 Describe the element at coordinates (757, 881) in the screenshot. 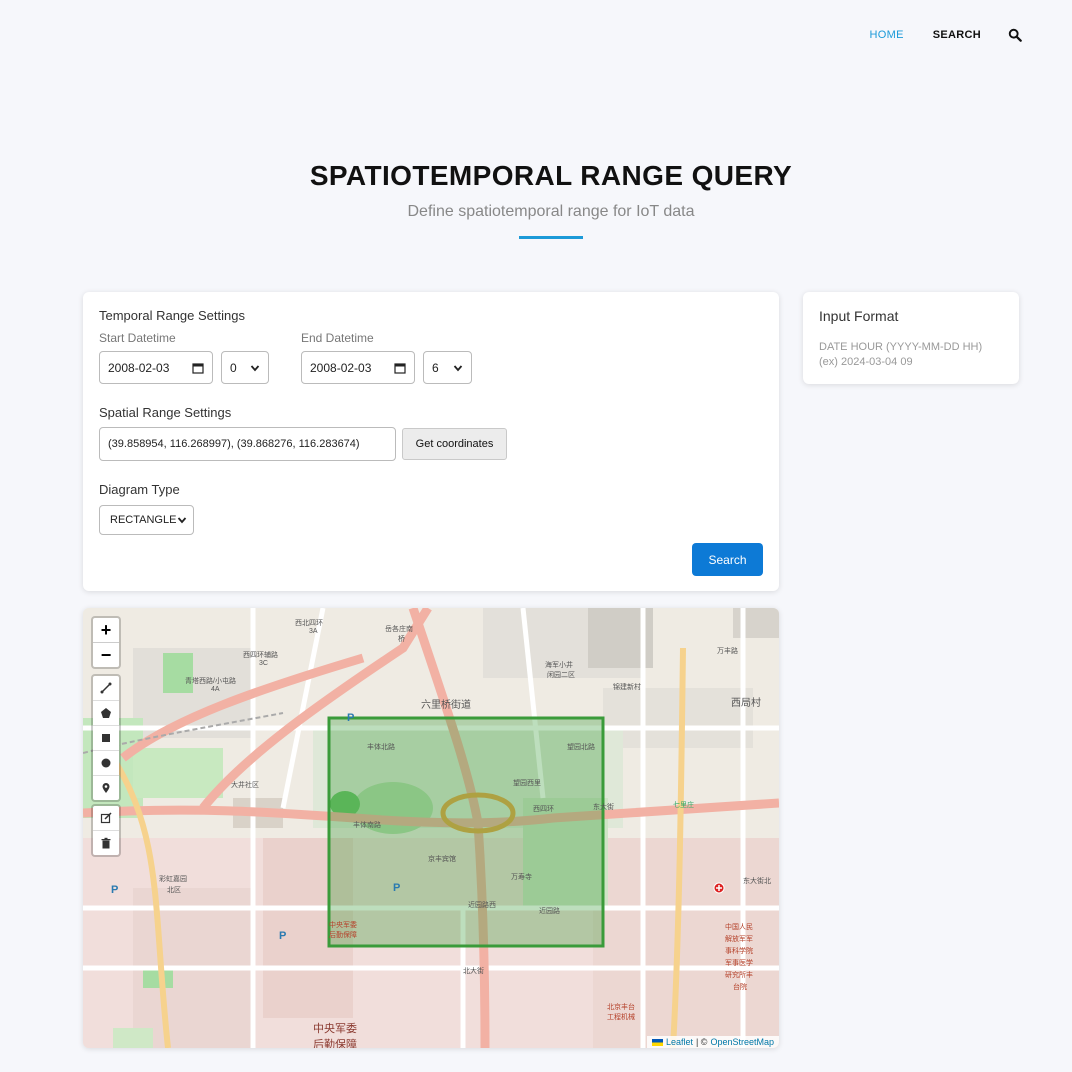

I see `map-label: 东大街北` at that location.